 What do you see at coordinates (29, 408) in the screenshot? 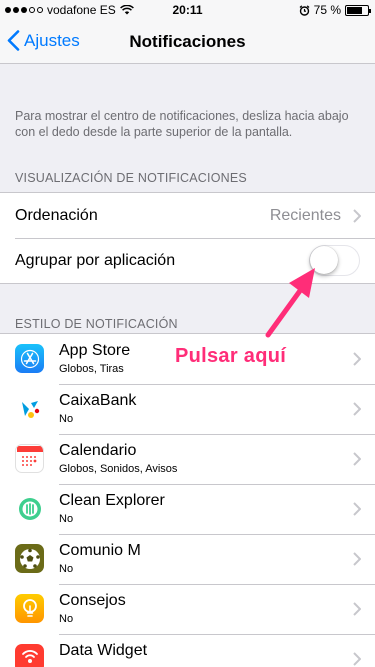
I see `caixabank-icon` at bounding box center [29, 408].